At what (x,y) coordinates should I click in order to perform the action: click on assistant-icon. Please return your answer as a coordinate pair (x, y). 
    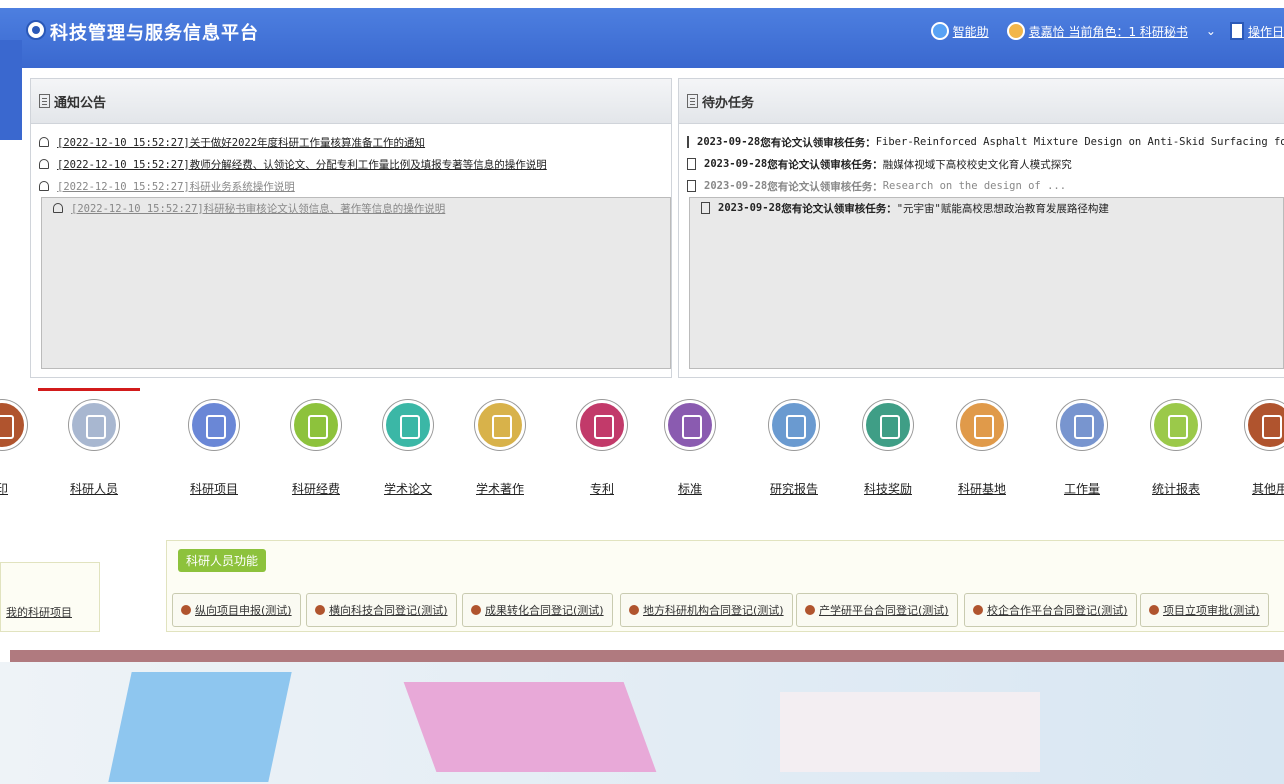
    Looking at the image, I should click on (939, 31).